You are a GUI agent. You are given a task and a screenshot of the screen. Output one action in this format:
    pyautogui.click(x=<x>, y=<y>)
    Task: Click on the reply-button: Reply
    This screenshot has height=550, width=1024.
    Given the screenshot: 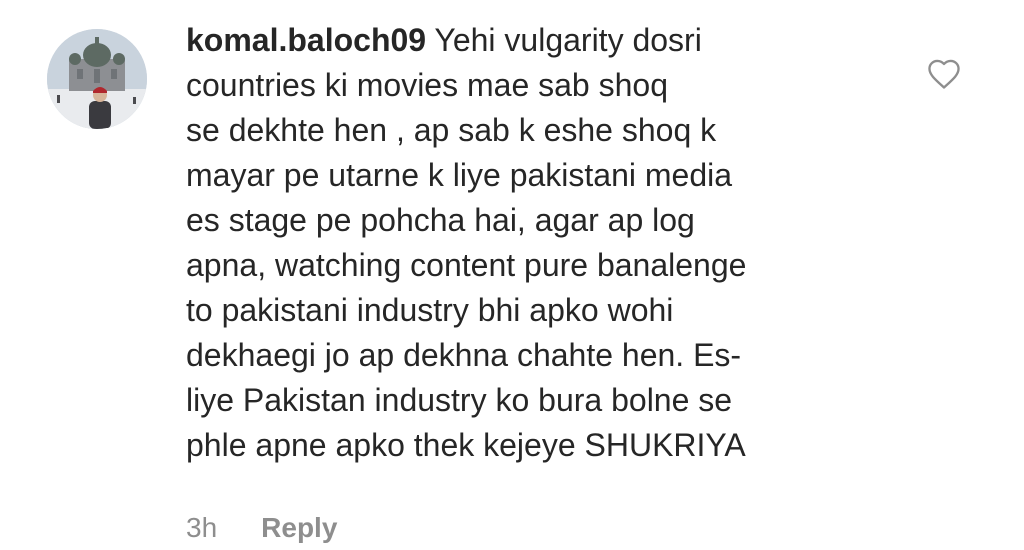 What is the action you would take?
    pyautogui.click(x=299, y=528)
    